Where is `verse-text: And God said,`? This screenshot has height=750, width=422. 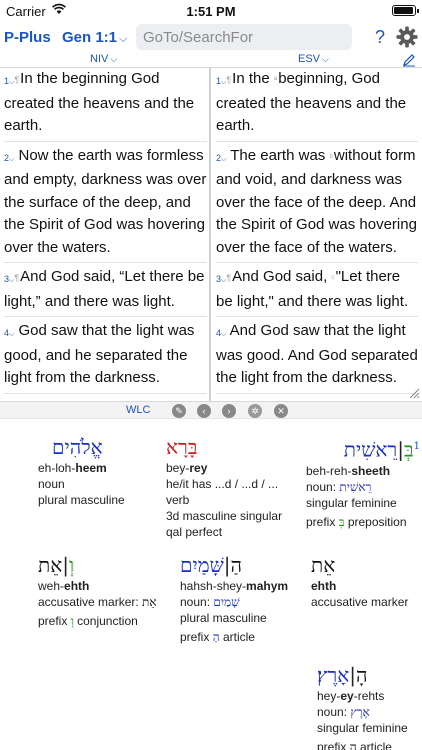 verse-text: And God said, is located at coordinates (282, 276).